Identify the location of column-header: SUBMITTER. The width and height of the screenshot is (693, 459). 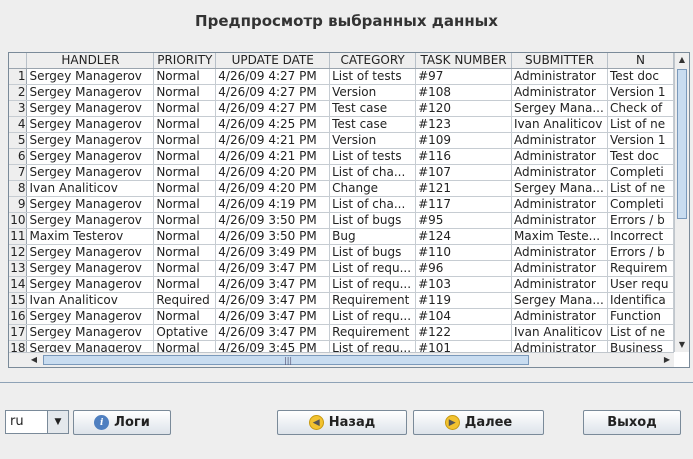
(559, 61).